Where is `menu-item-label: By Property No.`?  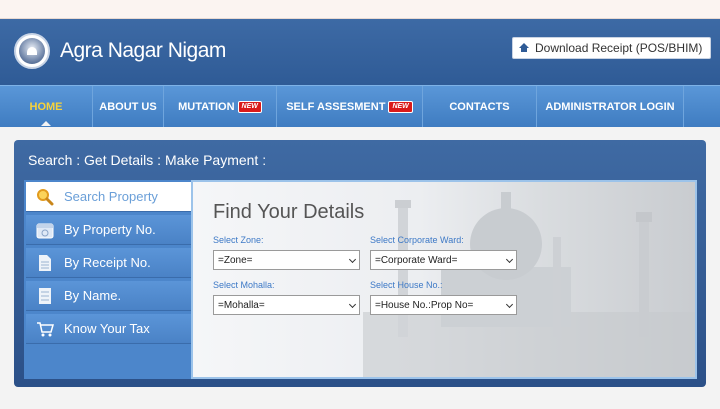
menu-item-label: By Property No. is located at coordinates (110, 229).